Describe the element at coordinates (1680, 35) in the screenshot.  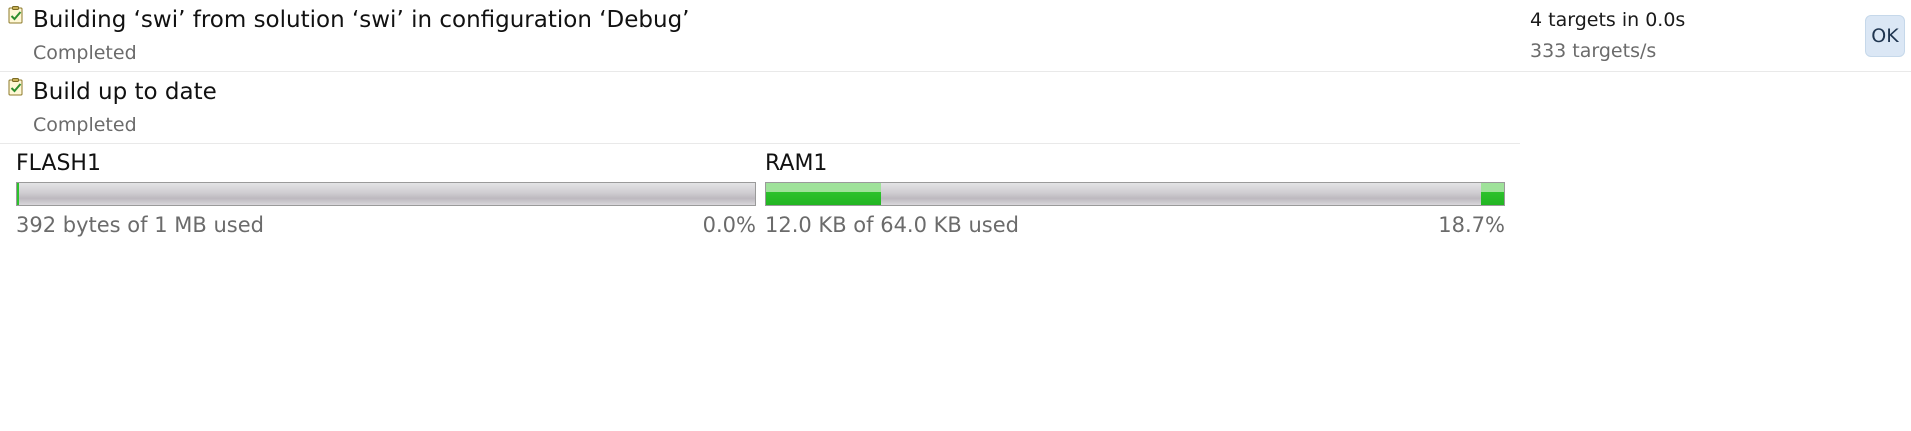
I see `build-stats: 4 targets in 0.0s 333 targets/s` at that location.